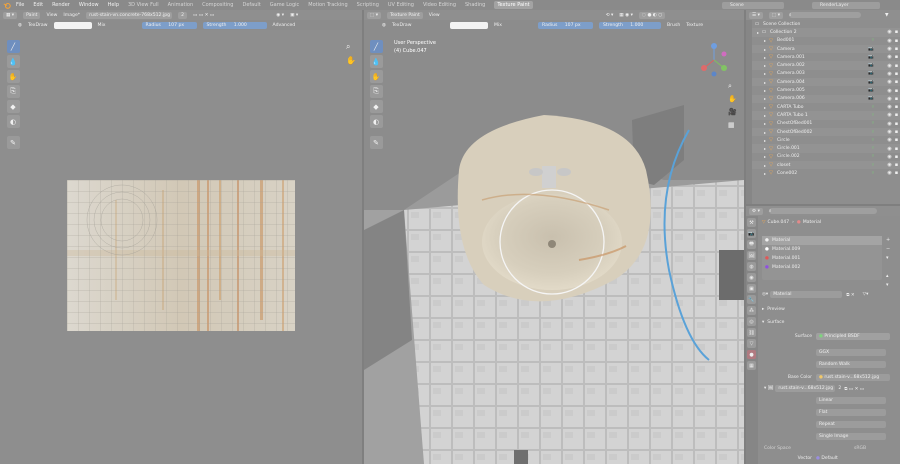  I want to click on soften-tool-icon: 💧, so click(13, 61).